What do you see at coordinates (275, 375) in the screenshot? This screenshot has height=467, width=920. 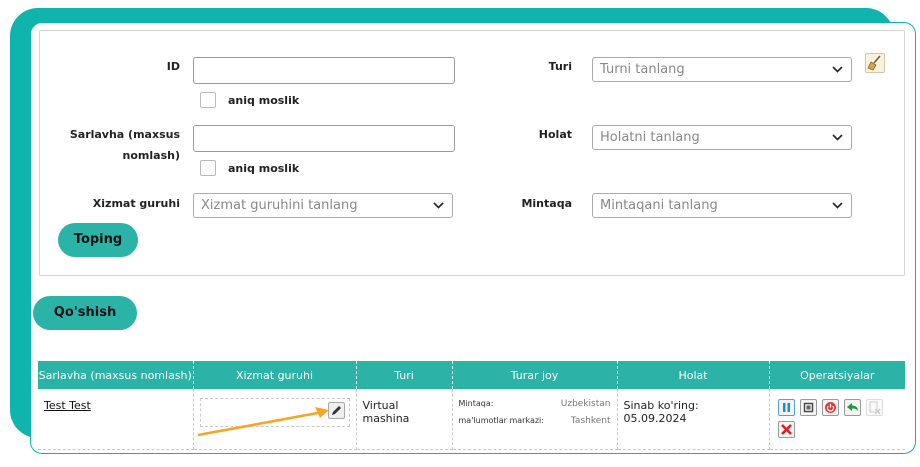 I see `col-service-group: Xizmat guruhi` at bounding box center [275, 375].